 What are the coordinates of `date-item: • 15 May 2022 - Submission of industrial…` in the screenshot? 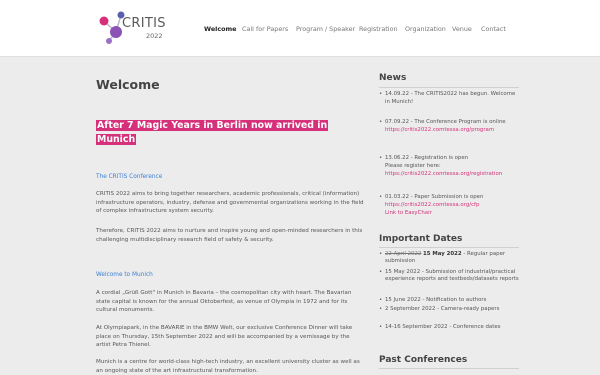 It's located at (449, 276).